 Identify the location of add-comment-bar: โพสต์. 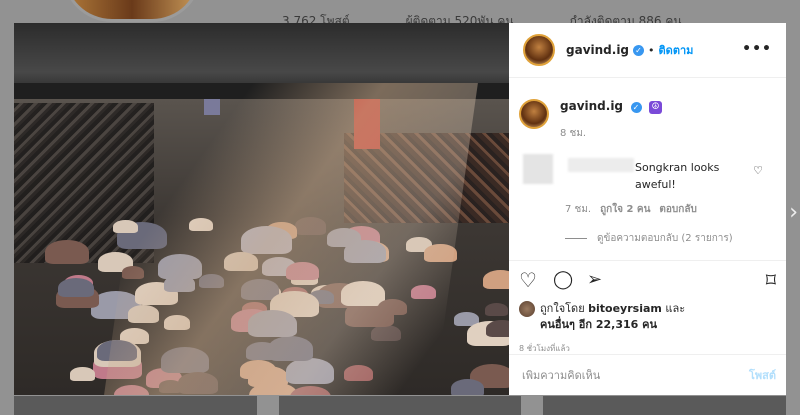
(647, 374).